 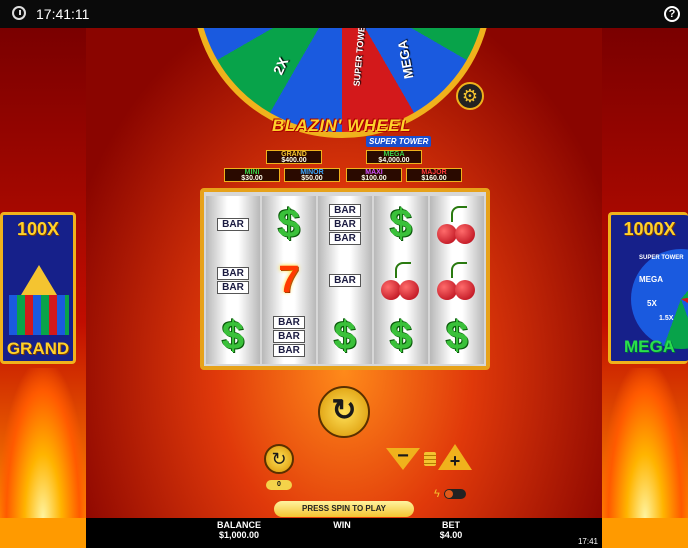 I want to click on jackpot-maxi-value: $100.00, so click(x=374, y=178).